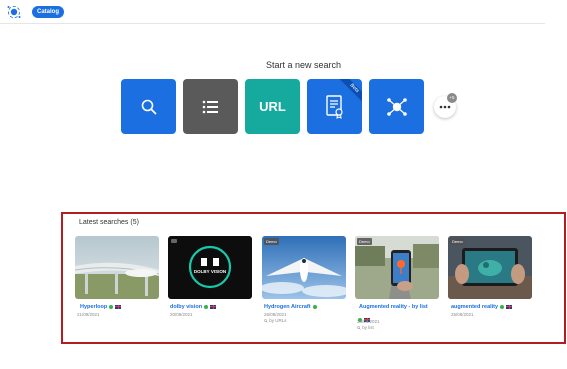 The width and height of the screenshot is (567, 369). Describe the element at coordinates (303, 65) in the screenshot. I see `search-section-title: Start a new search` at that location.